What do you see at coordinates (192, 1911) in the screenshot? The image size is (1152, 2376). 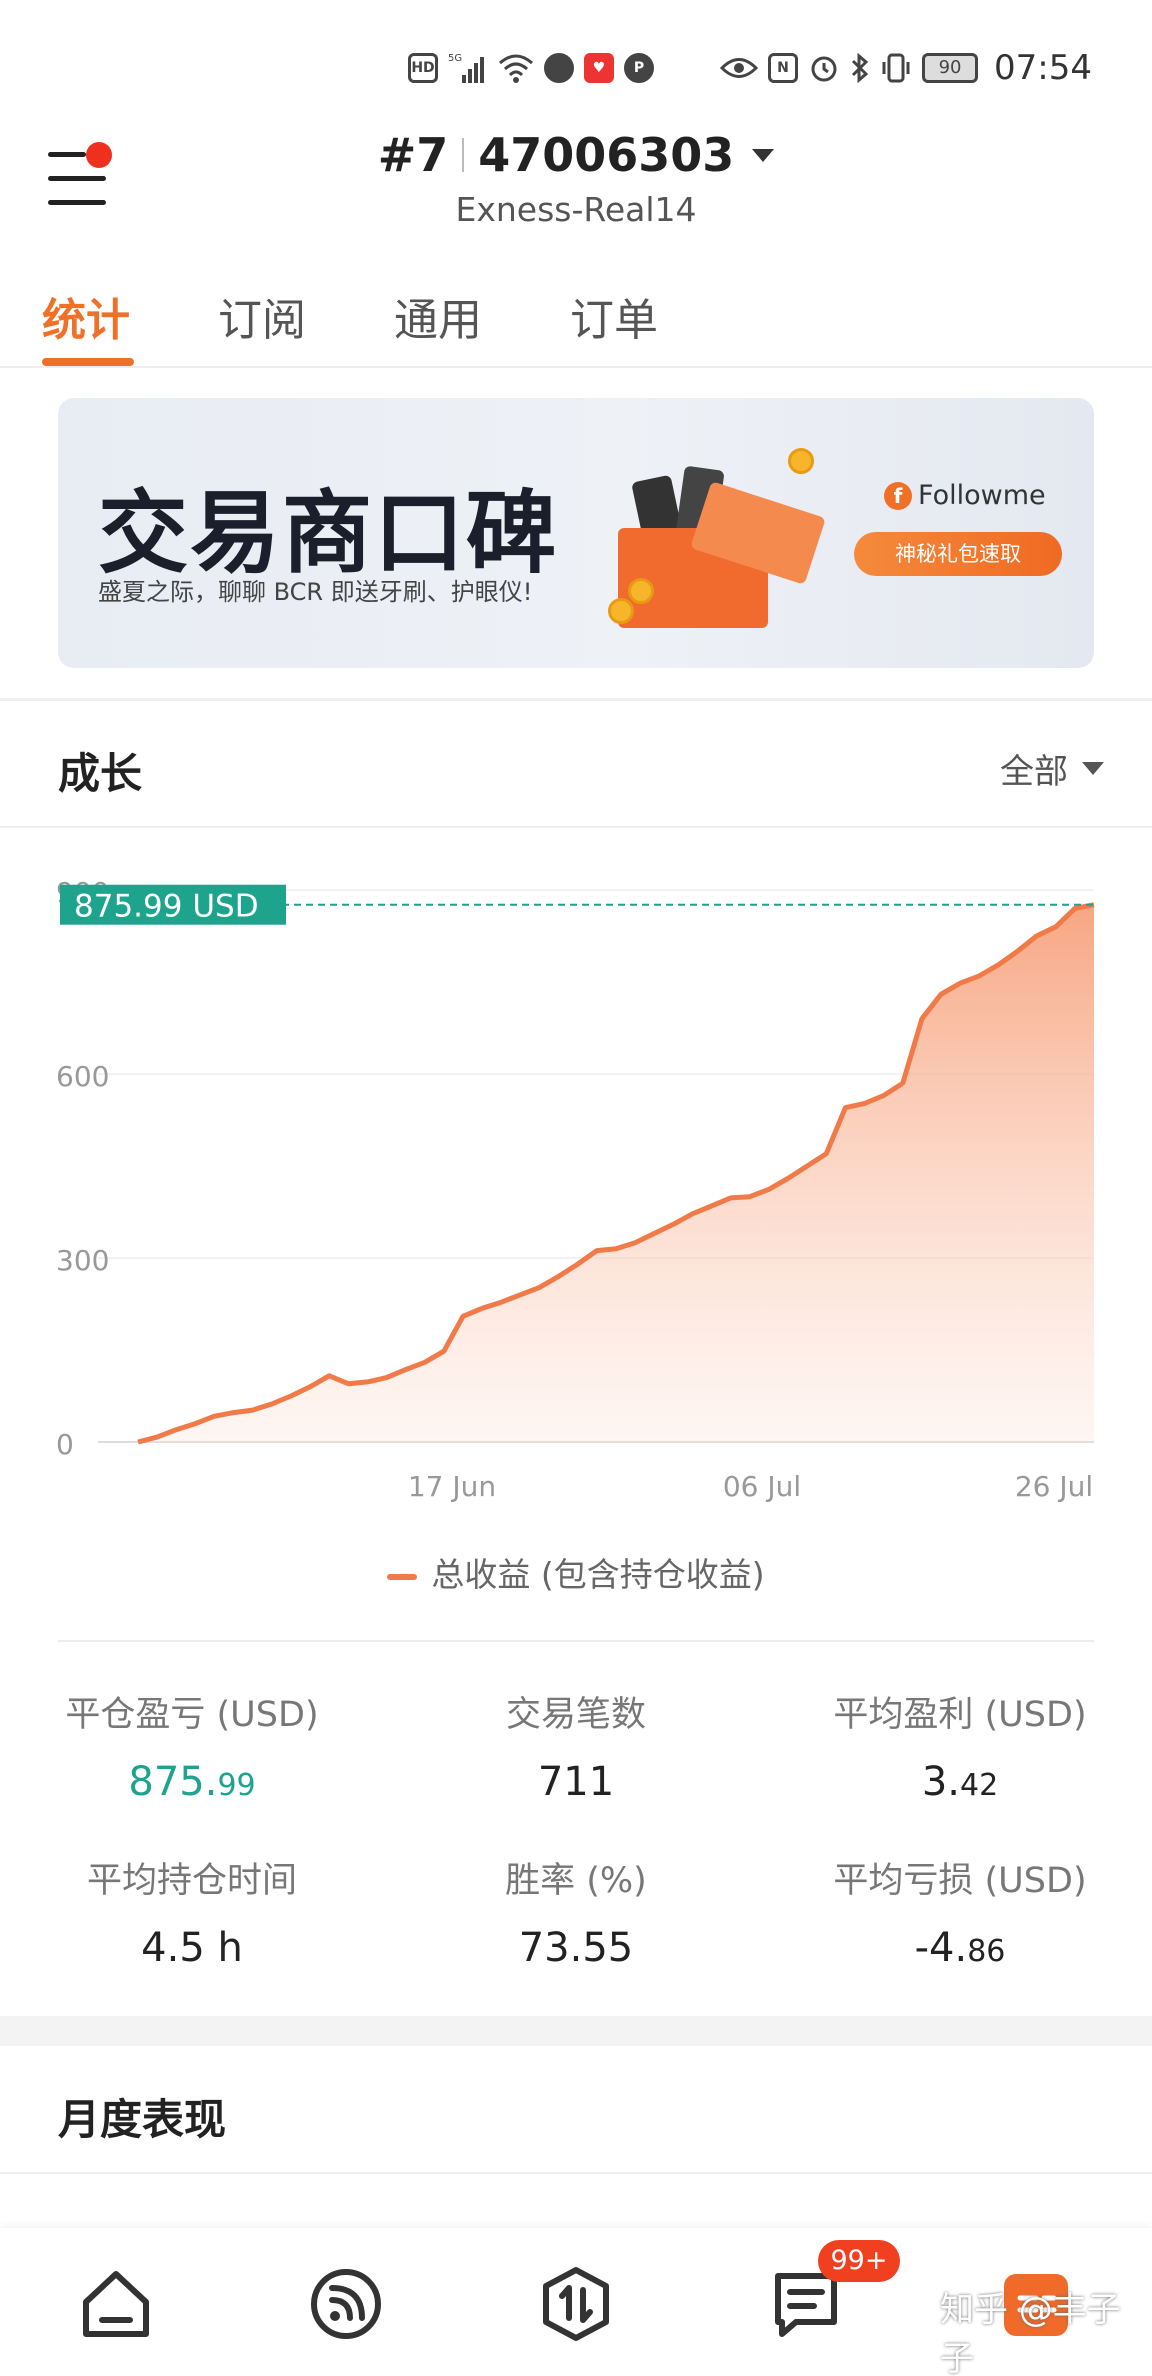 I see `stat-item: 平均持仓时间 4.5 h` at bounding box center [192, 1911].